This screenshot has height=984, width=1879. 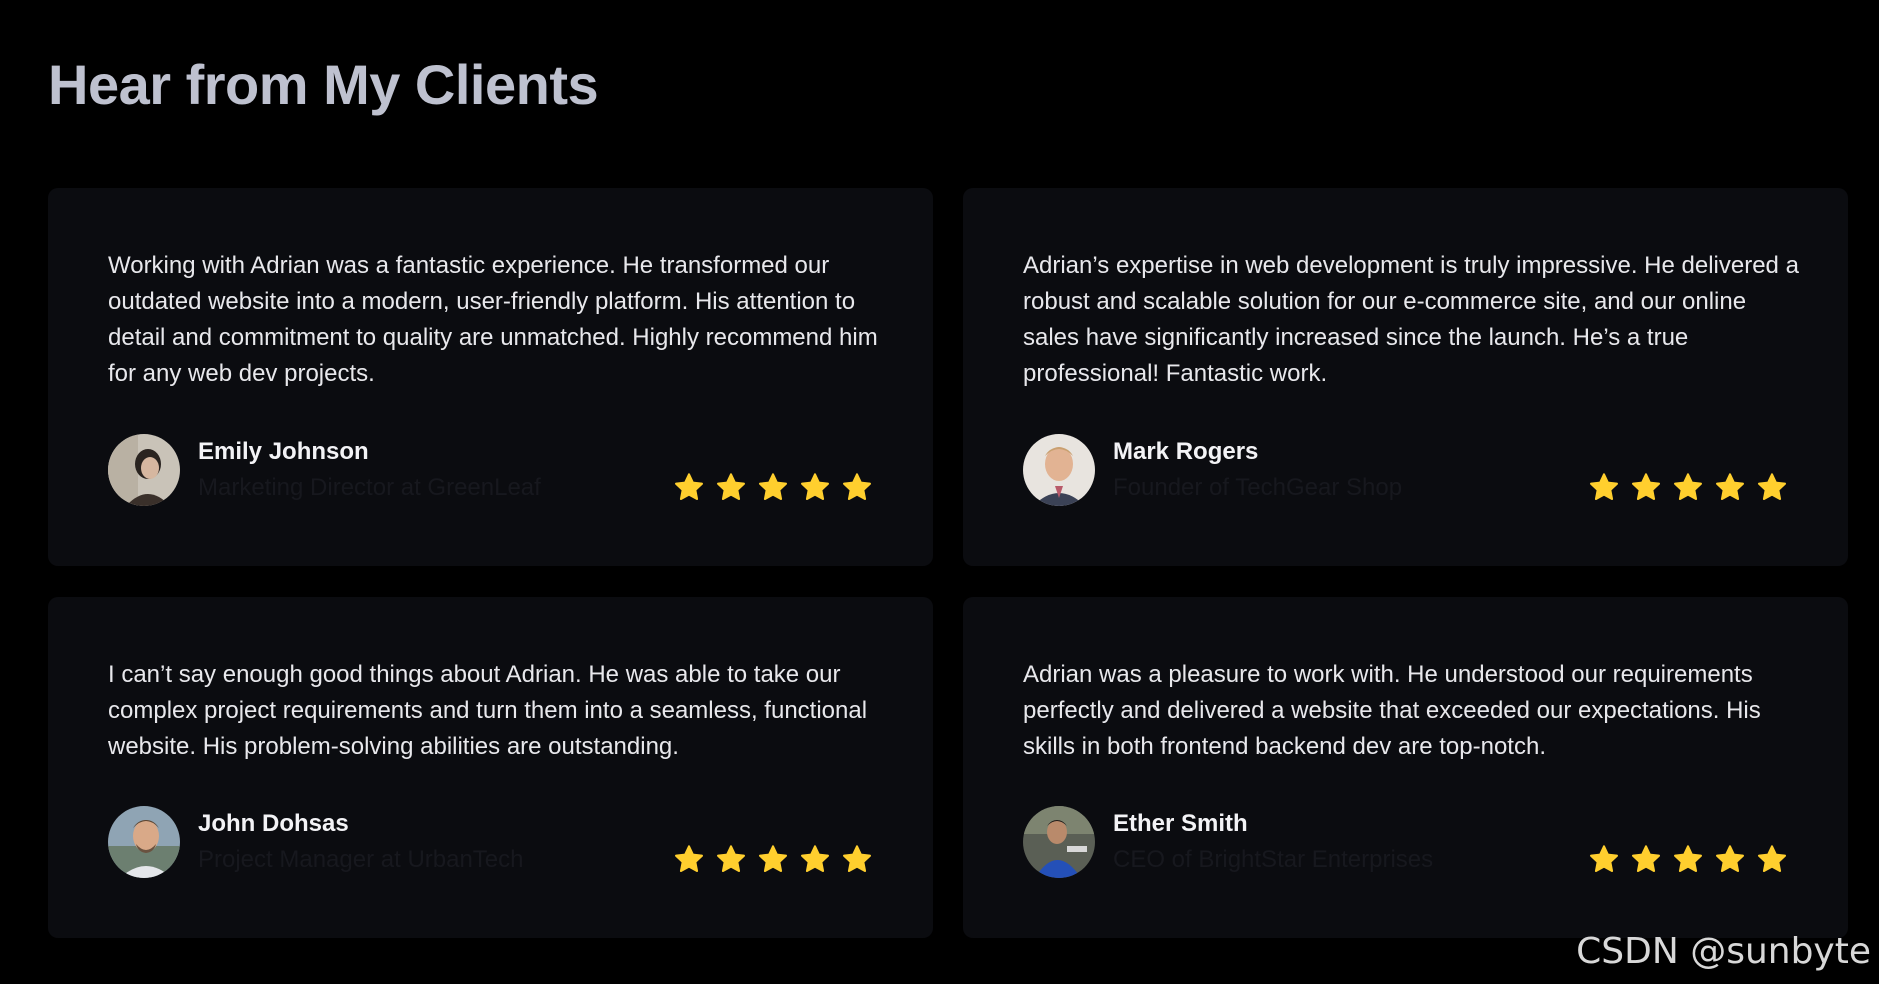 What do you see at coordinates (1723, 951) in the screenshot?
I see `watermark: CSDN @sunbyte` at bounding box center [1723, 951].